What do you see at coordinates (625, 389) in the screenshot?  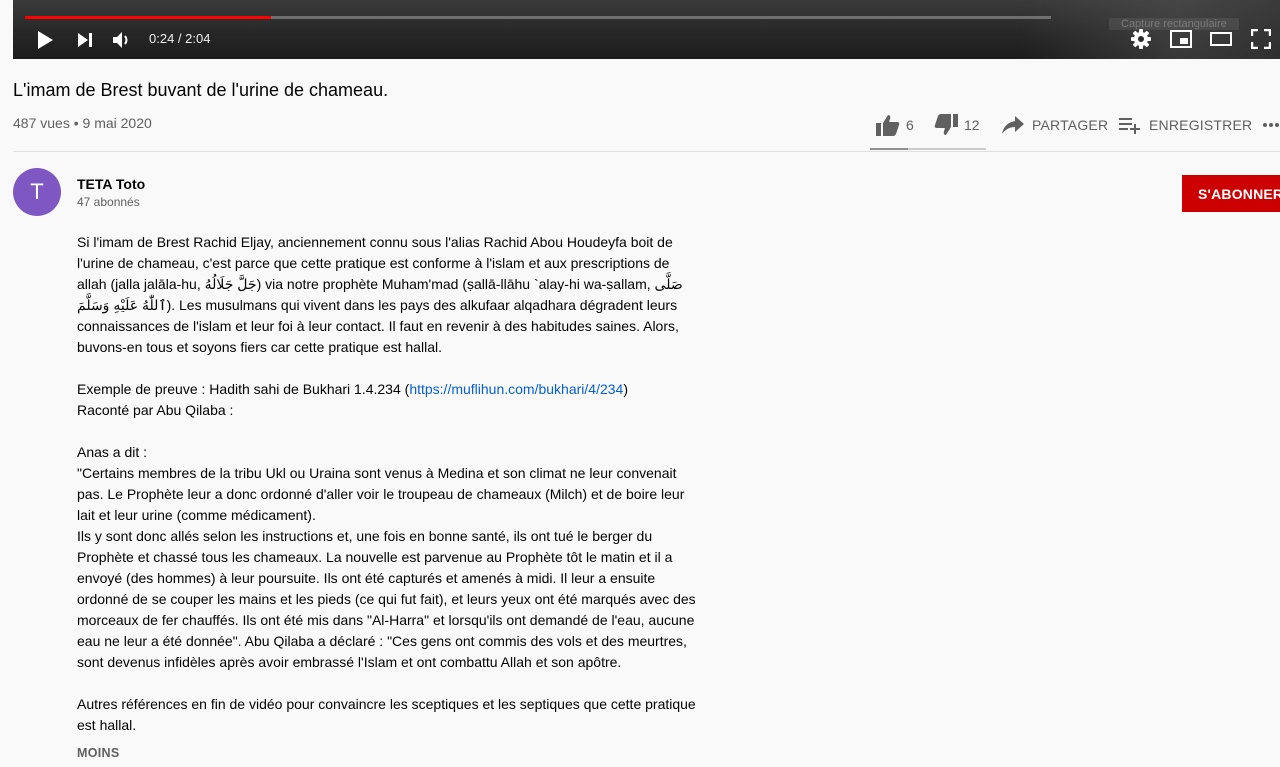 I see `proof-suffix: )` at bounding box center [625, 389].